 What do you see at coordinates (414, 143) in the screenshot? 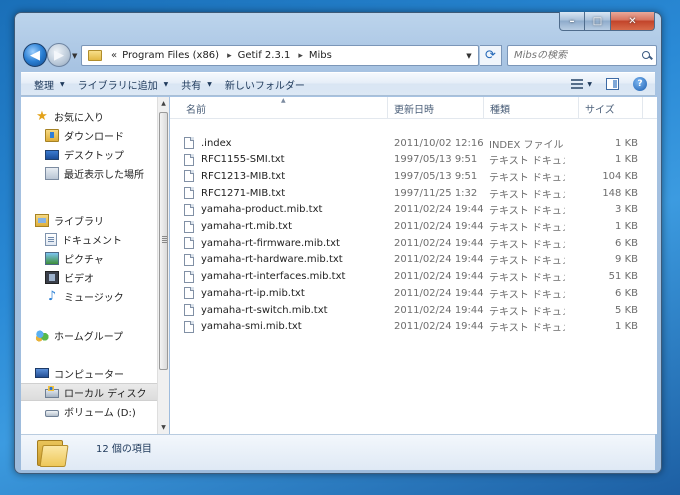
I see `file-row: .index 2011/10/02 12:16 INDEX ファイル 1 KB` at bounding box center [414, 143].